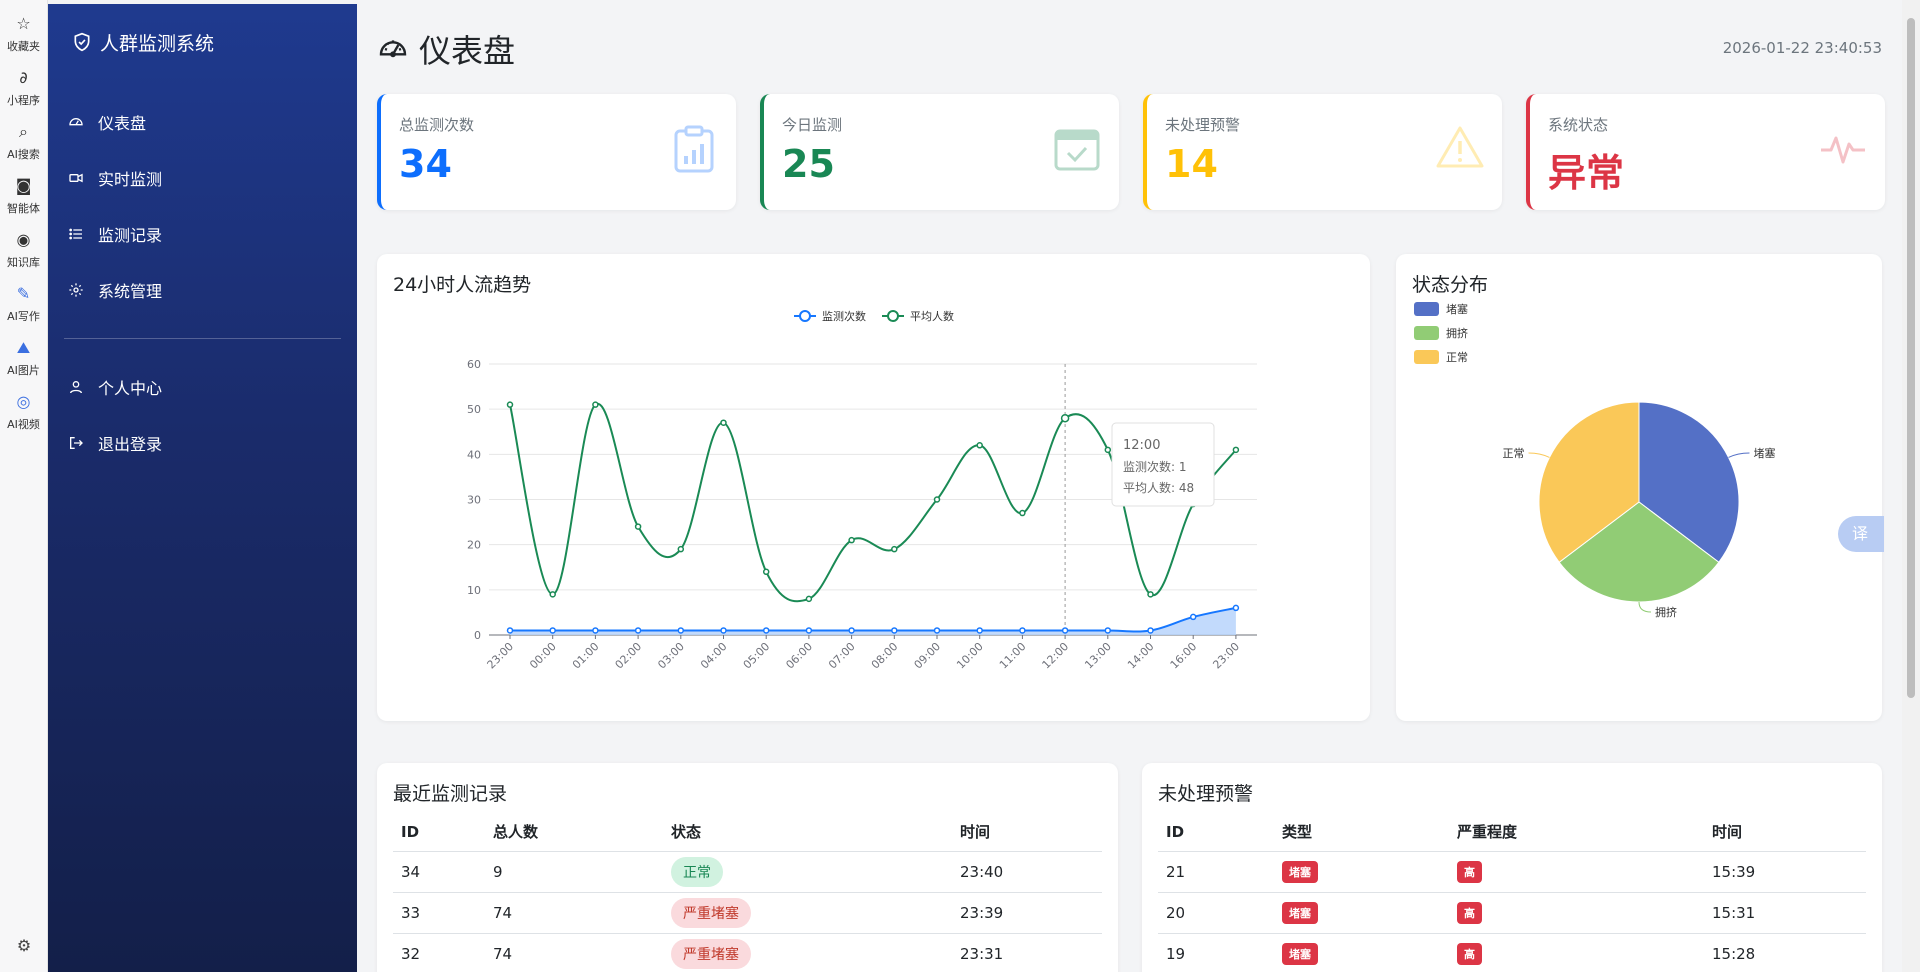  What do you see at coordinates (75, 234) in the screenshot?
I see `list-icon` at bounding box center [75, 234].